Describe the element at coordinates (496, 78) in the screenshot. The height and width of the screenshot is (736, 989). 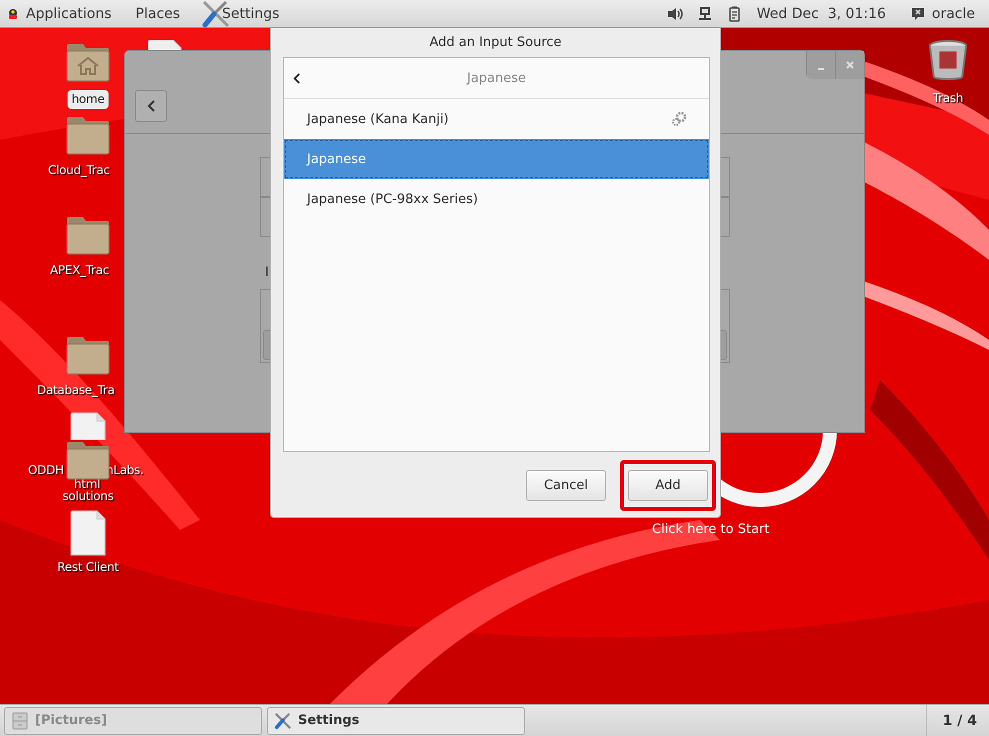
I see `list-header: Japanese` at that location.